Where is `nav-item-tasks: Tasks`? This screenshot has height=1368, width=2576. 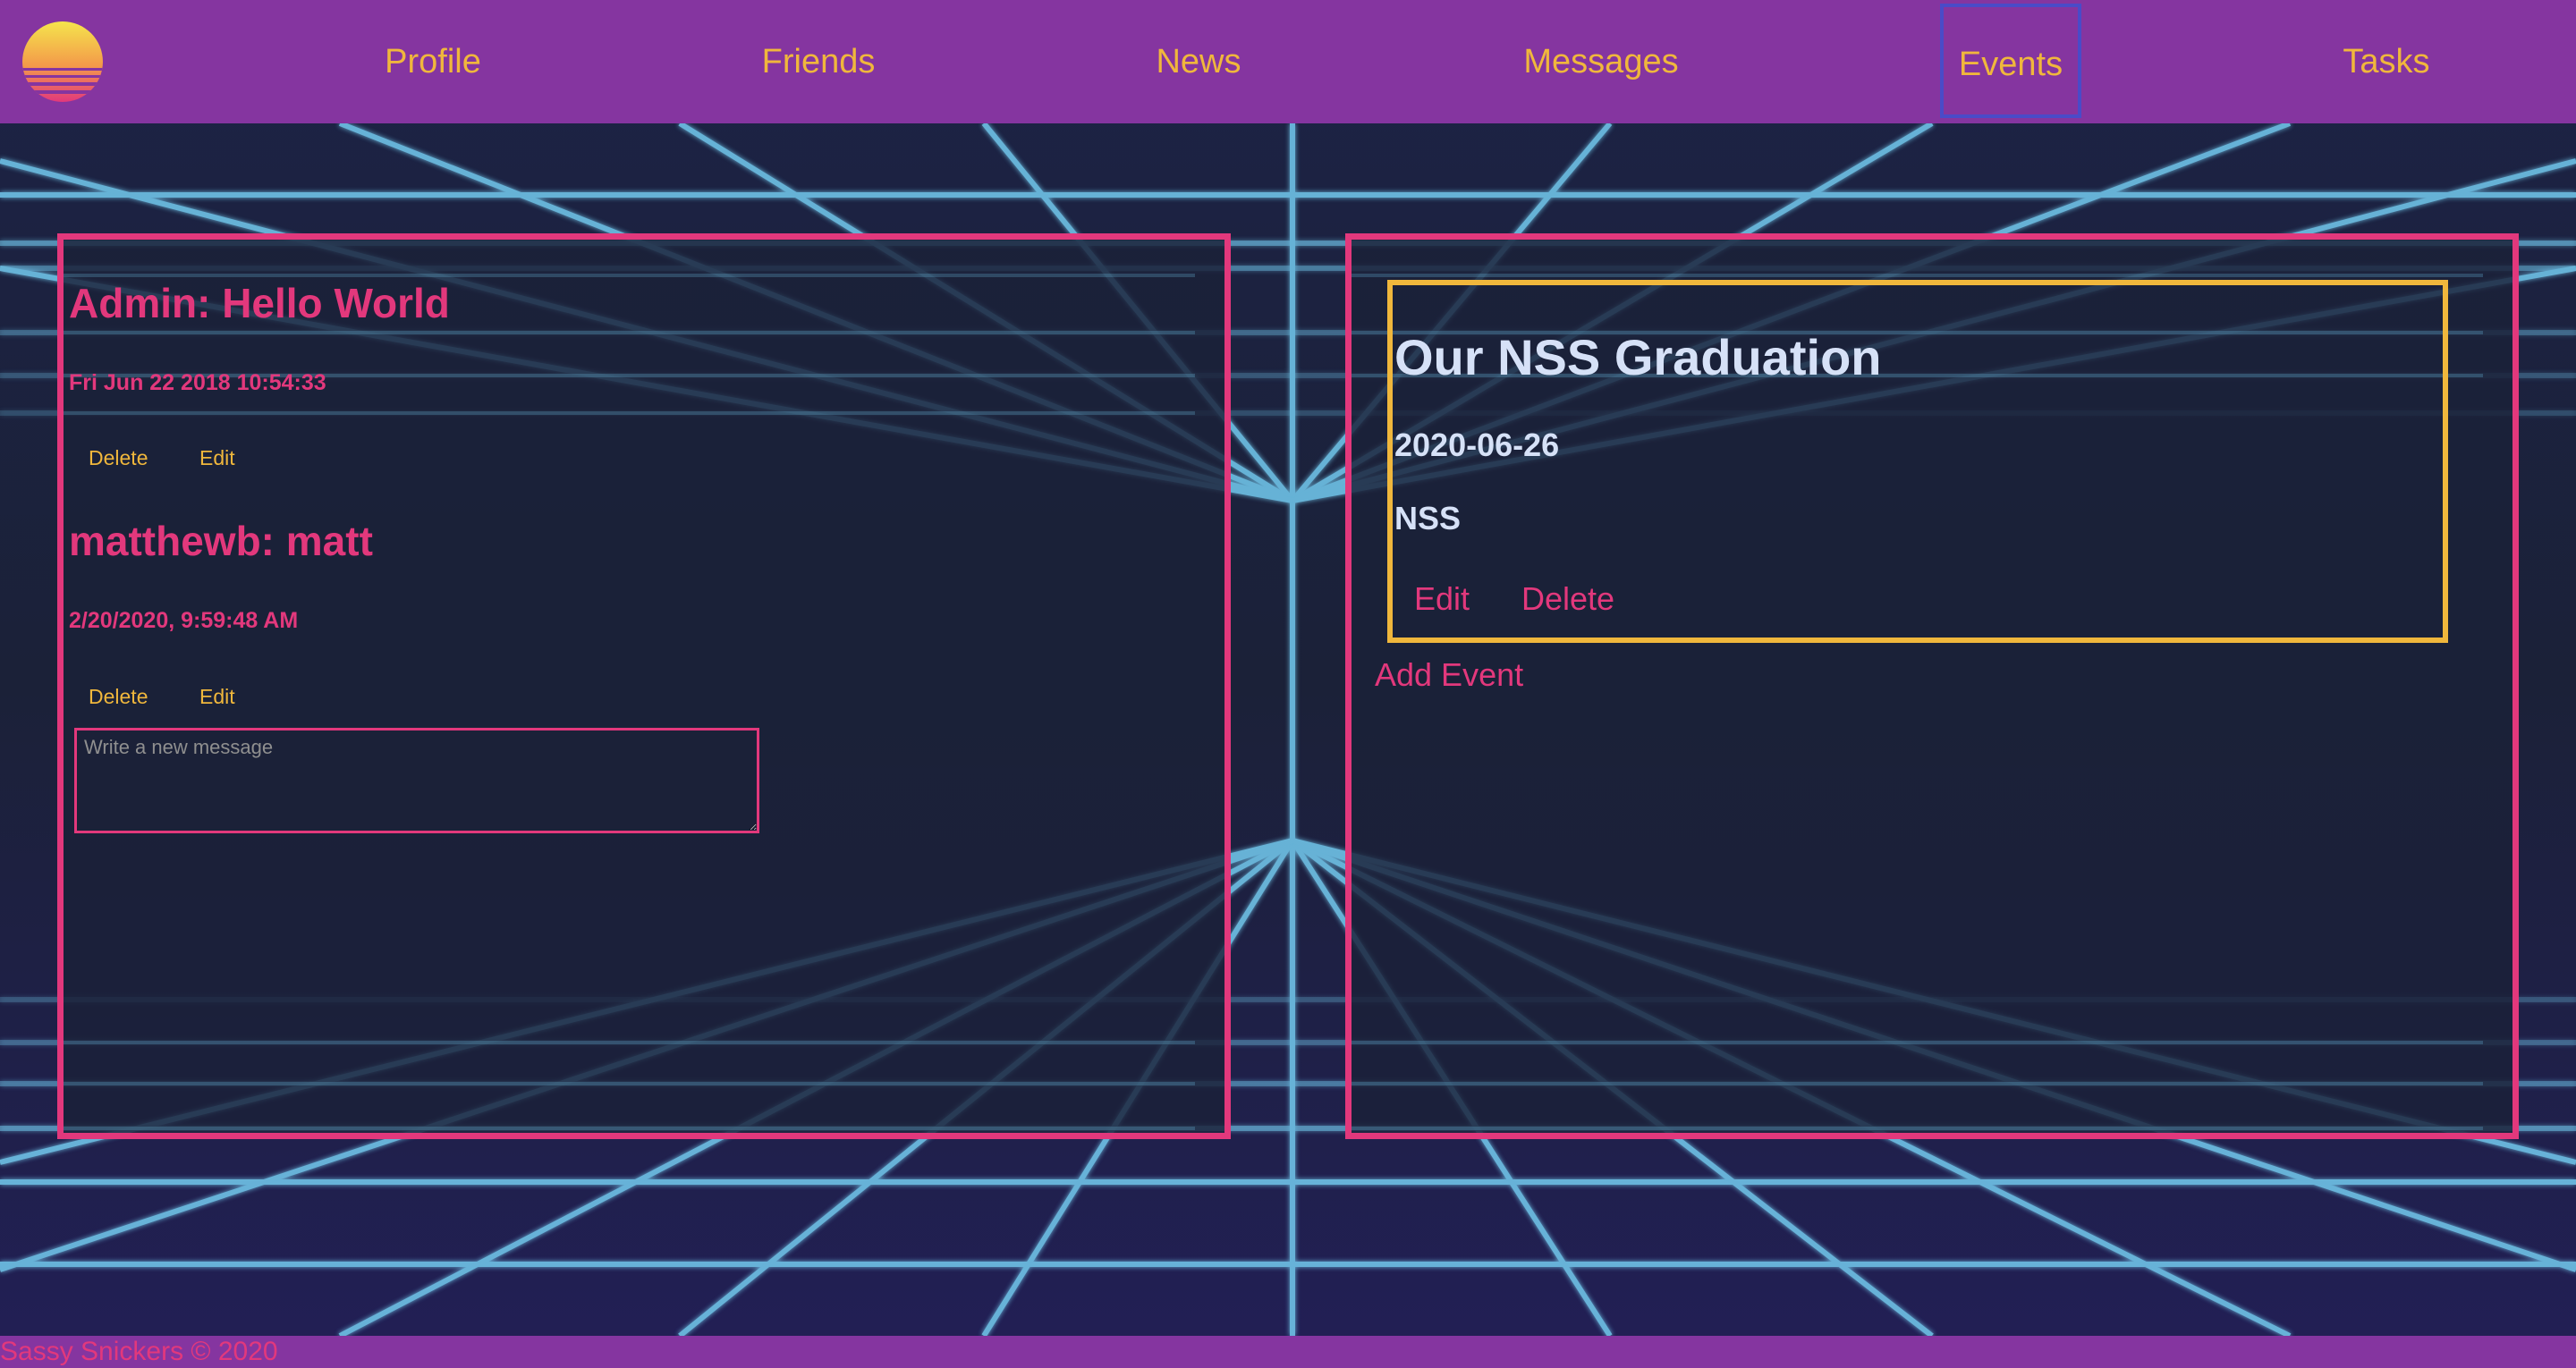 nav-item-tasks: Tasks is located at coordinates (2386, 62).